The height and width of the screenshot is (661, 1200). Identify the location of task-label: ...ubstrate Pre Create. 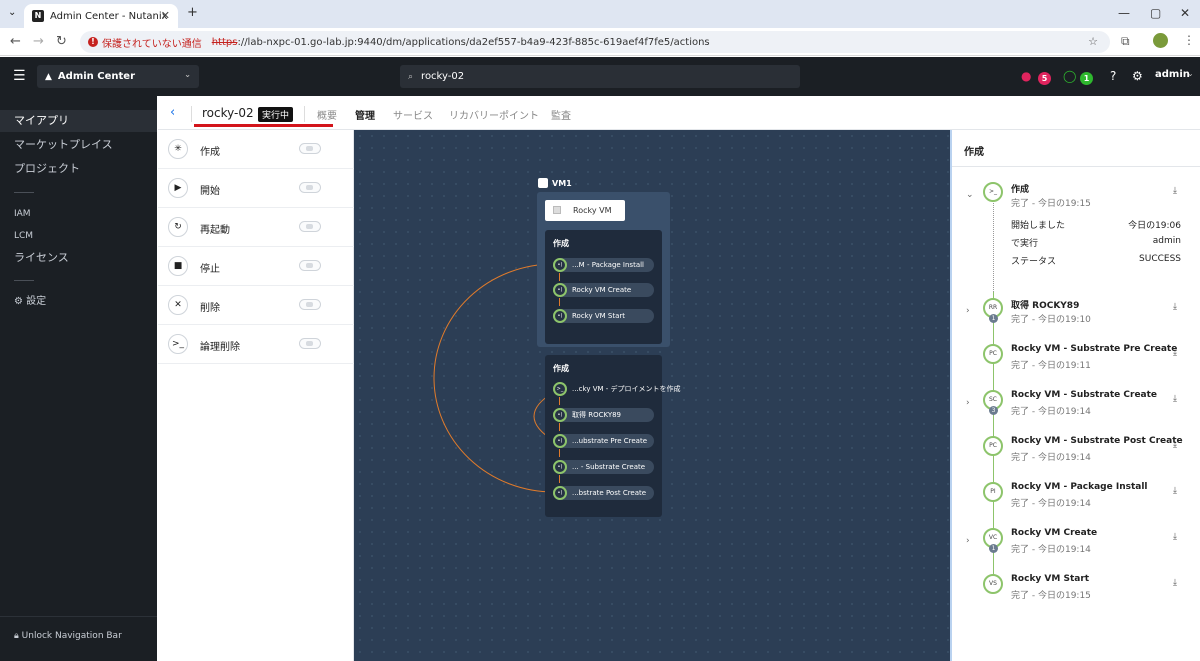
(610, 441).